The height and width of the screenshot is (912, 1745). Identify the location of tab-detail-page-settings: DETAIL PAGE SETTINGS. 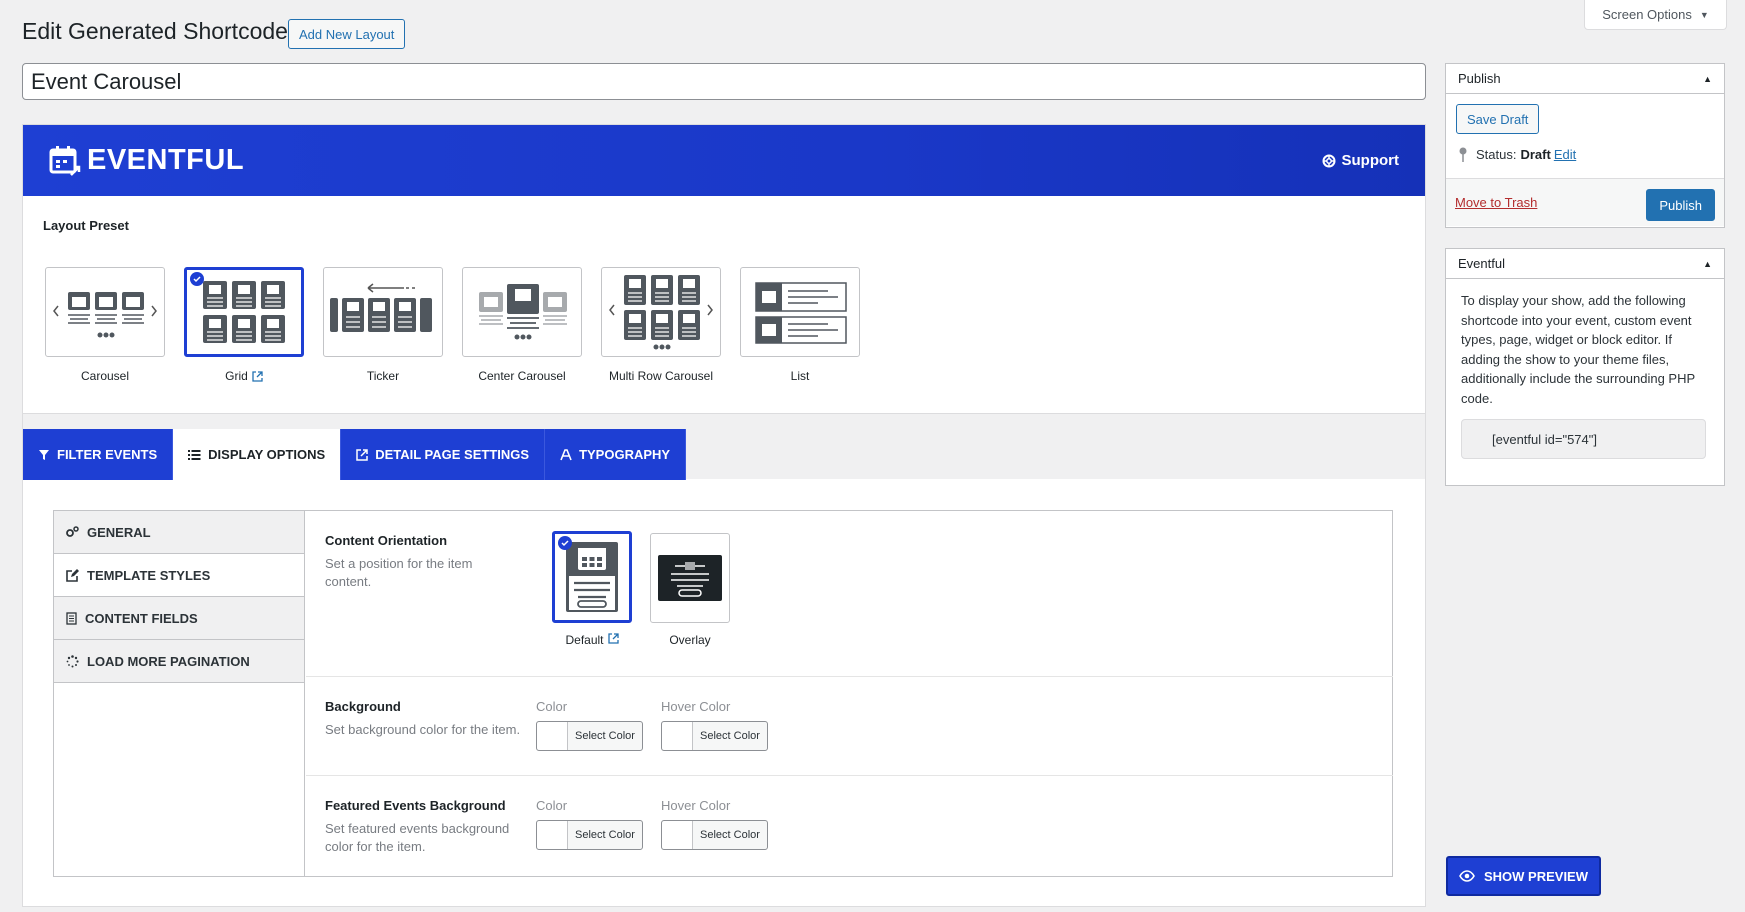
(443, 454).